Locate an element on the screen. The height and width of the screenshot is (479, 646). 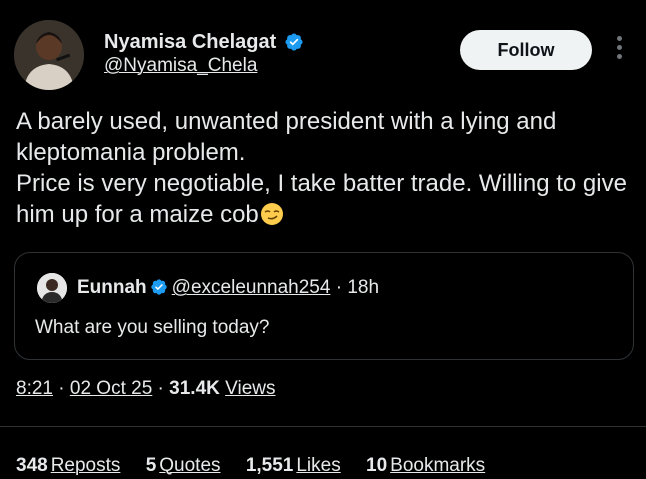
tweet-meta: 8:21 · 02 Oct 25 · 31.4K Views is located at coordinates (145, 389).